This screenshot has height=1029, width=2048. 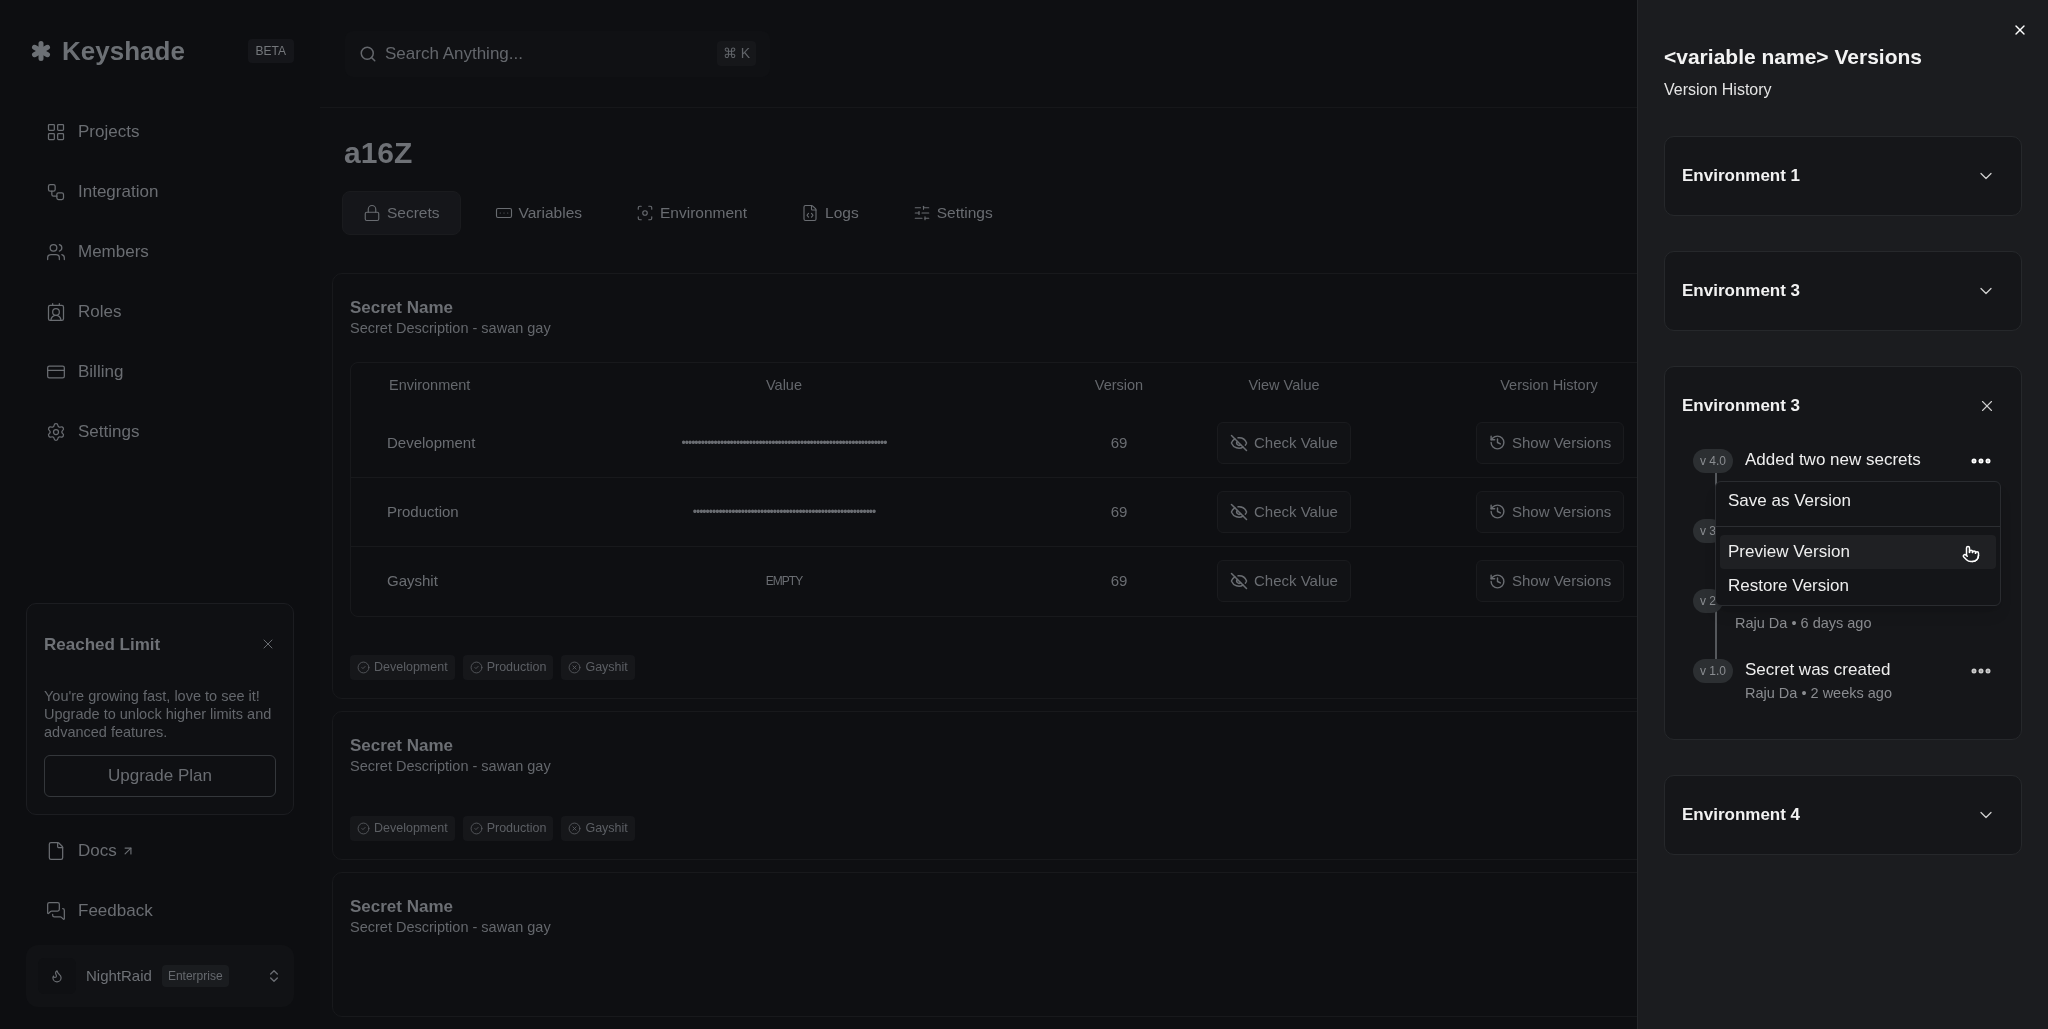 What do you see at coordinates (1833, 460) in the screenshot?
I see `version-title: Added two new secrets` at bounding box center [1833, 460].